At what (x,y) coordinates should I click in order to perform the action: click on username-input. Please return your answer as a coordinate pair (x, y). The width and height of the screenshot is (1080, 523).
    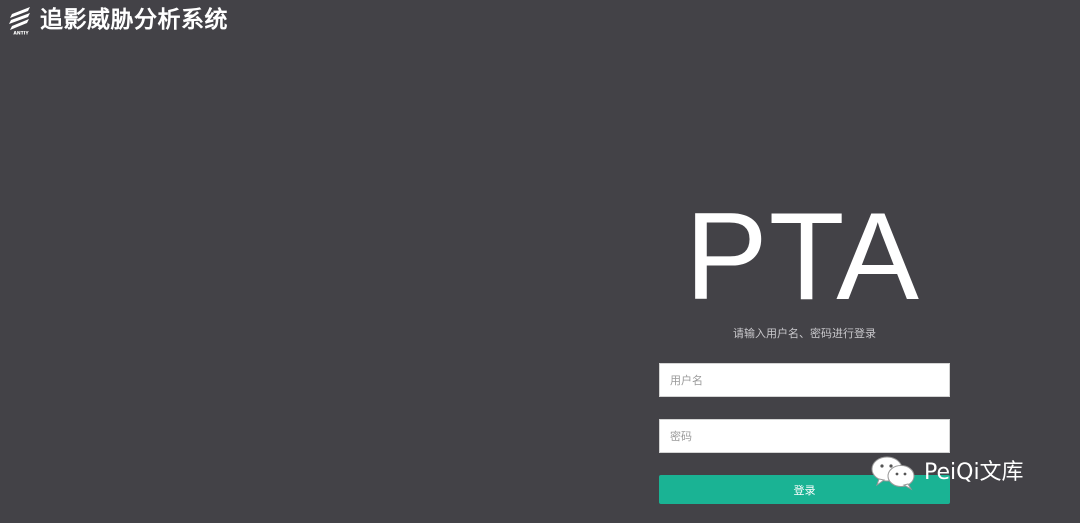
    Looking at the image, I should click on (804, 380).